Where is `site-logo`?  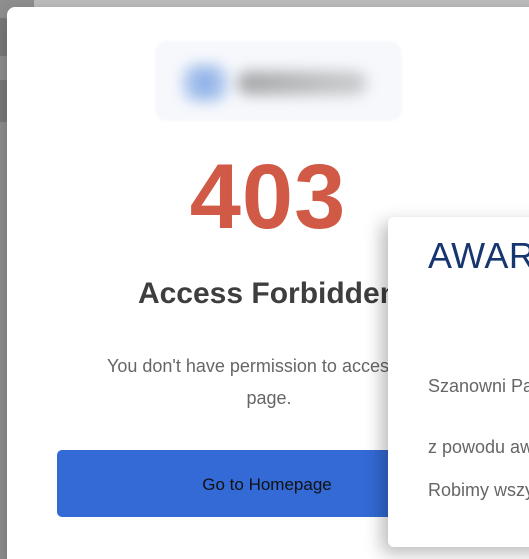 site-logo is located at coordinates (278, 81).